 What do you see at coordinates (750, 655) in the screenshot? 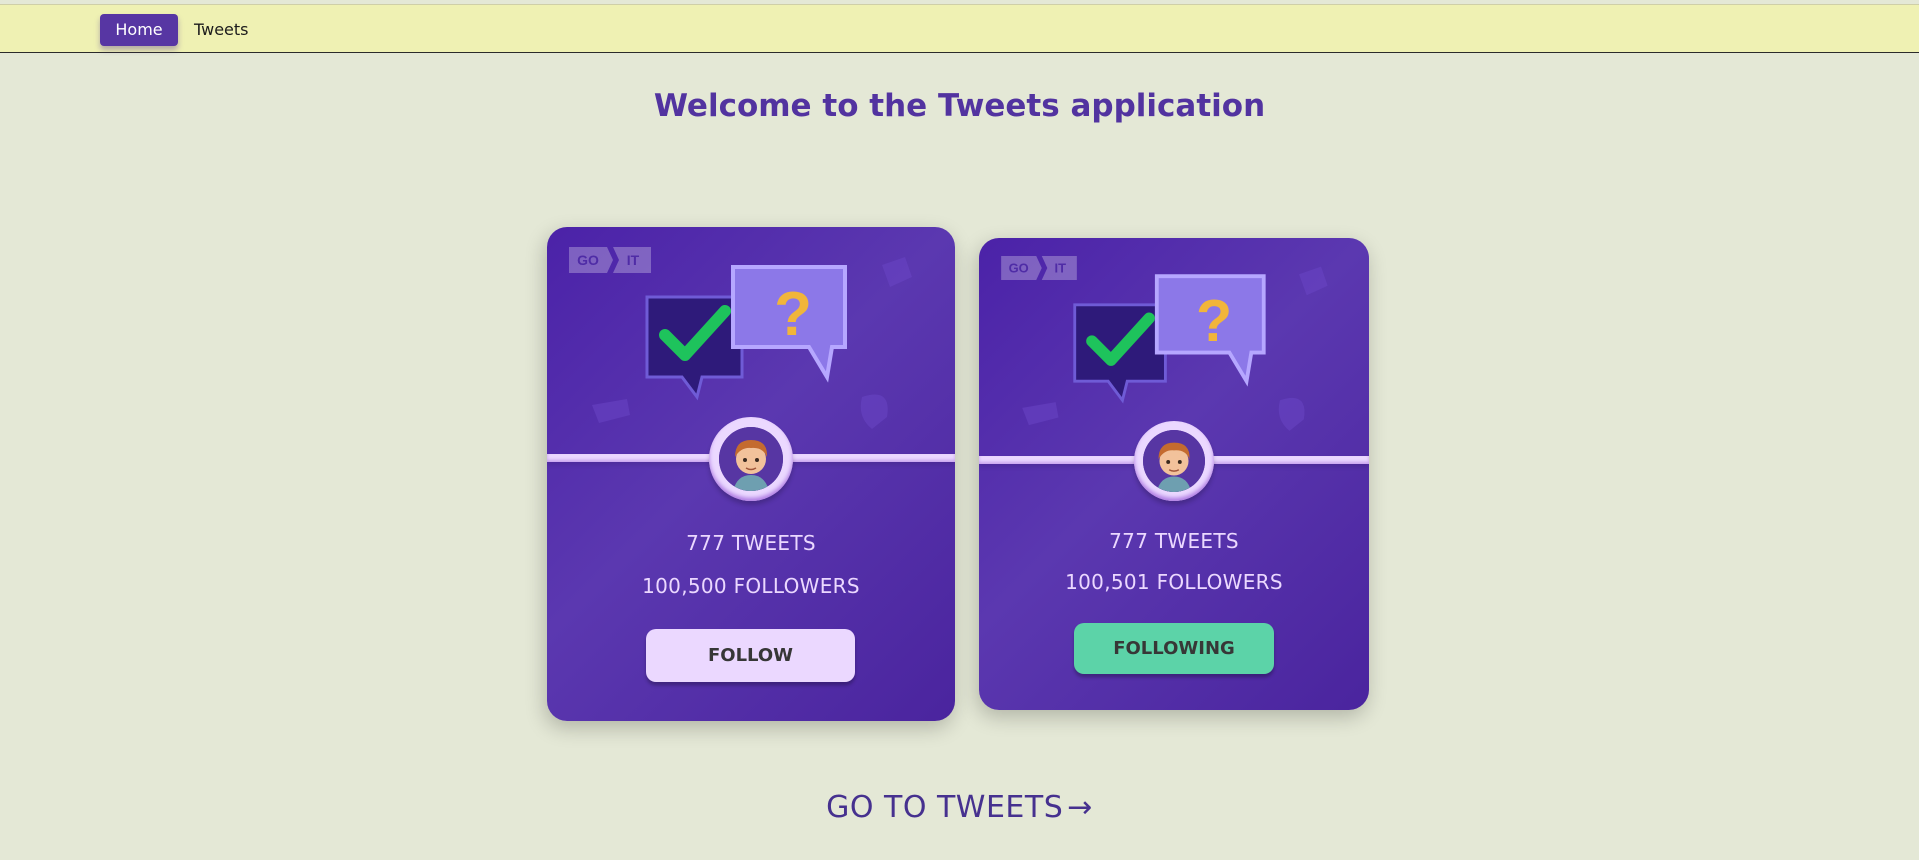
I see `follow-button: FOLLOW` at bounding box center [750, 655].